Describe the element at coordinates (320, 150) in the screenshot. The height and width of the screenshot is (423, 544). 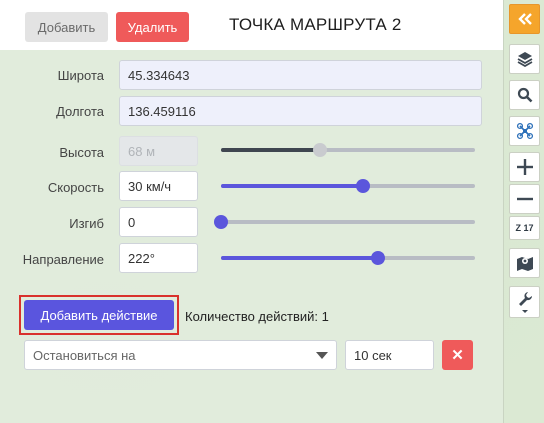
I see `altitude-slider-knob` at that location.